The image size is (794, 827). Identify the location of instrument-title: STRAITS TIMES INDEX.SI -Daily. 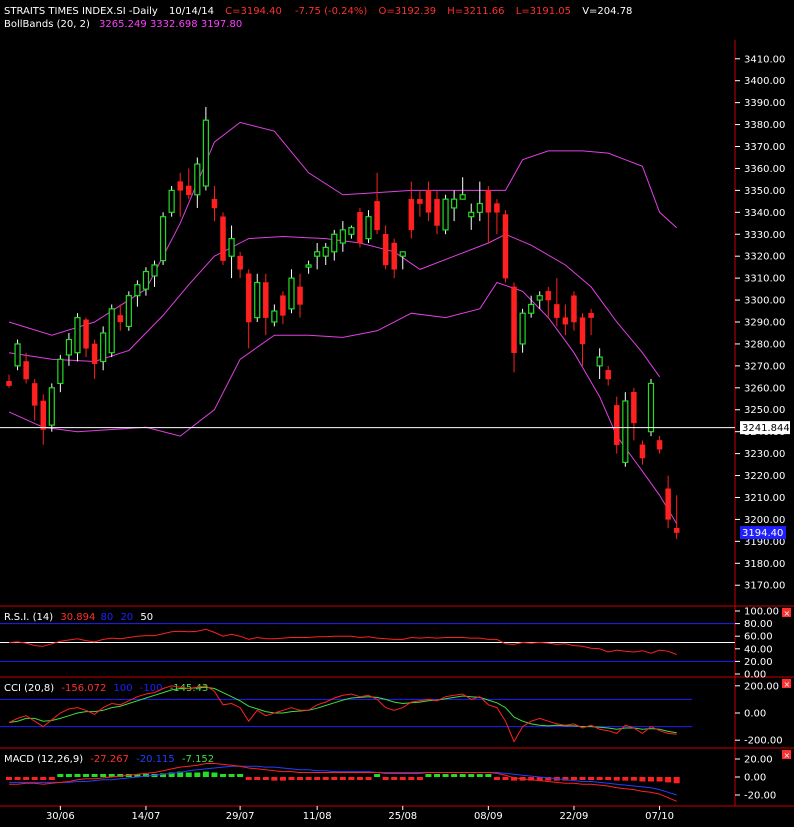
(81, 11).